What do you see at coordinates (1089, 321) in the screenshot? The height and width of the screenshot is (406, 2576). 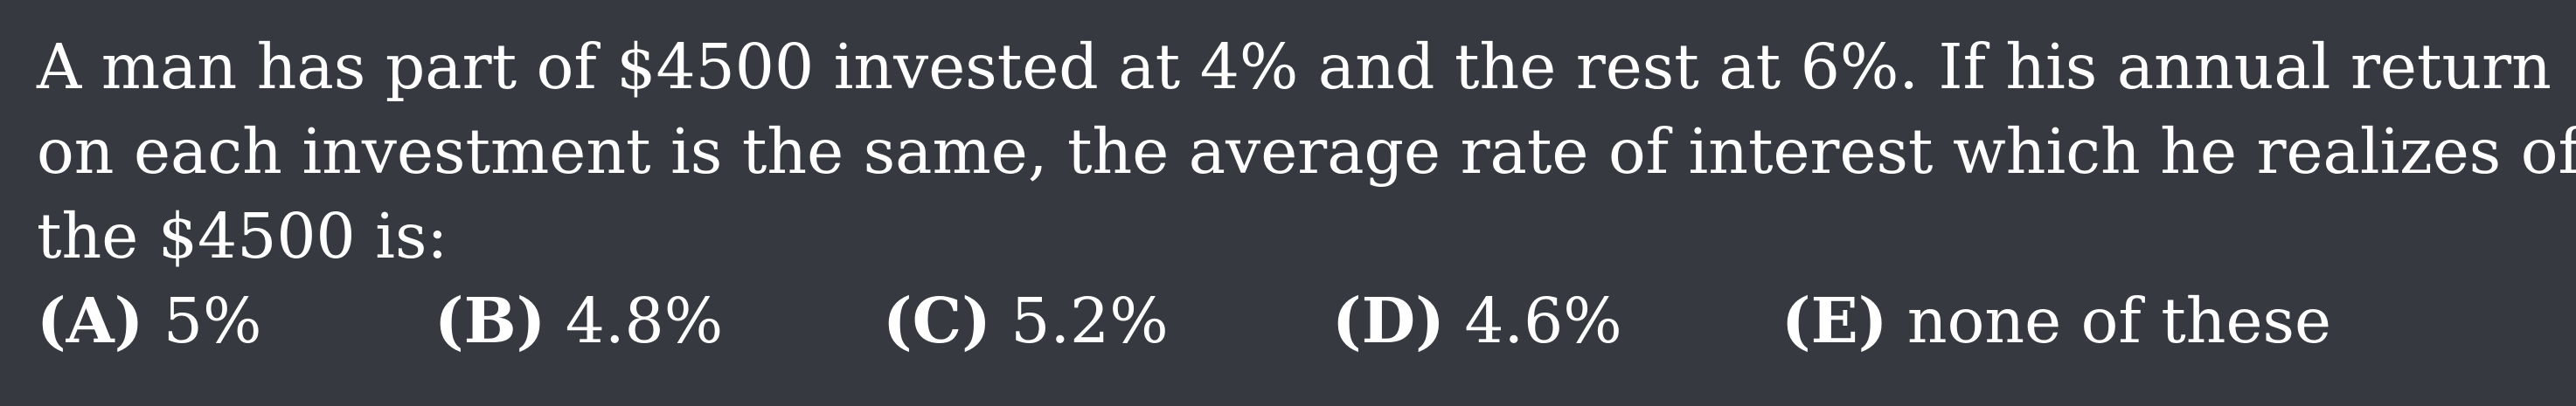 I see `choice-c-text: 5.2%` at bounding box center [1089, 321].